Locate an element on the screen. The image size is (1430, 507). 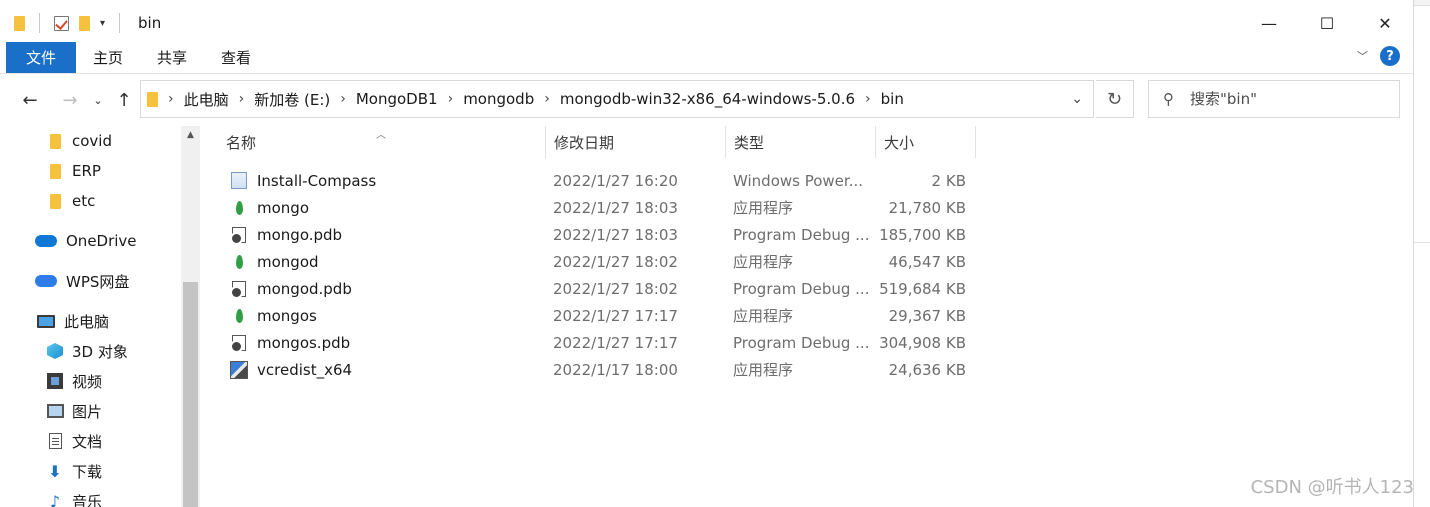
nav-item-documents: 文档 is located at coordinates (74, 441).